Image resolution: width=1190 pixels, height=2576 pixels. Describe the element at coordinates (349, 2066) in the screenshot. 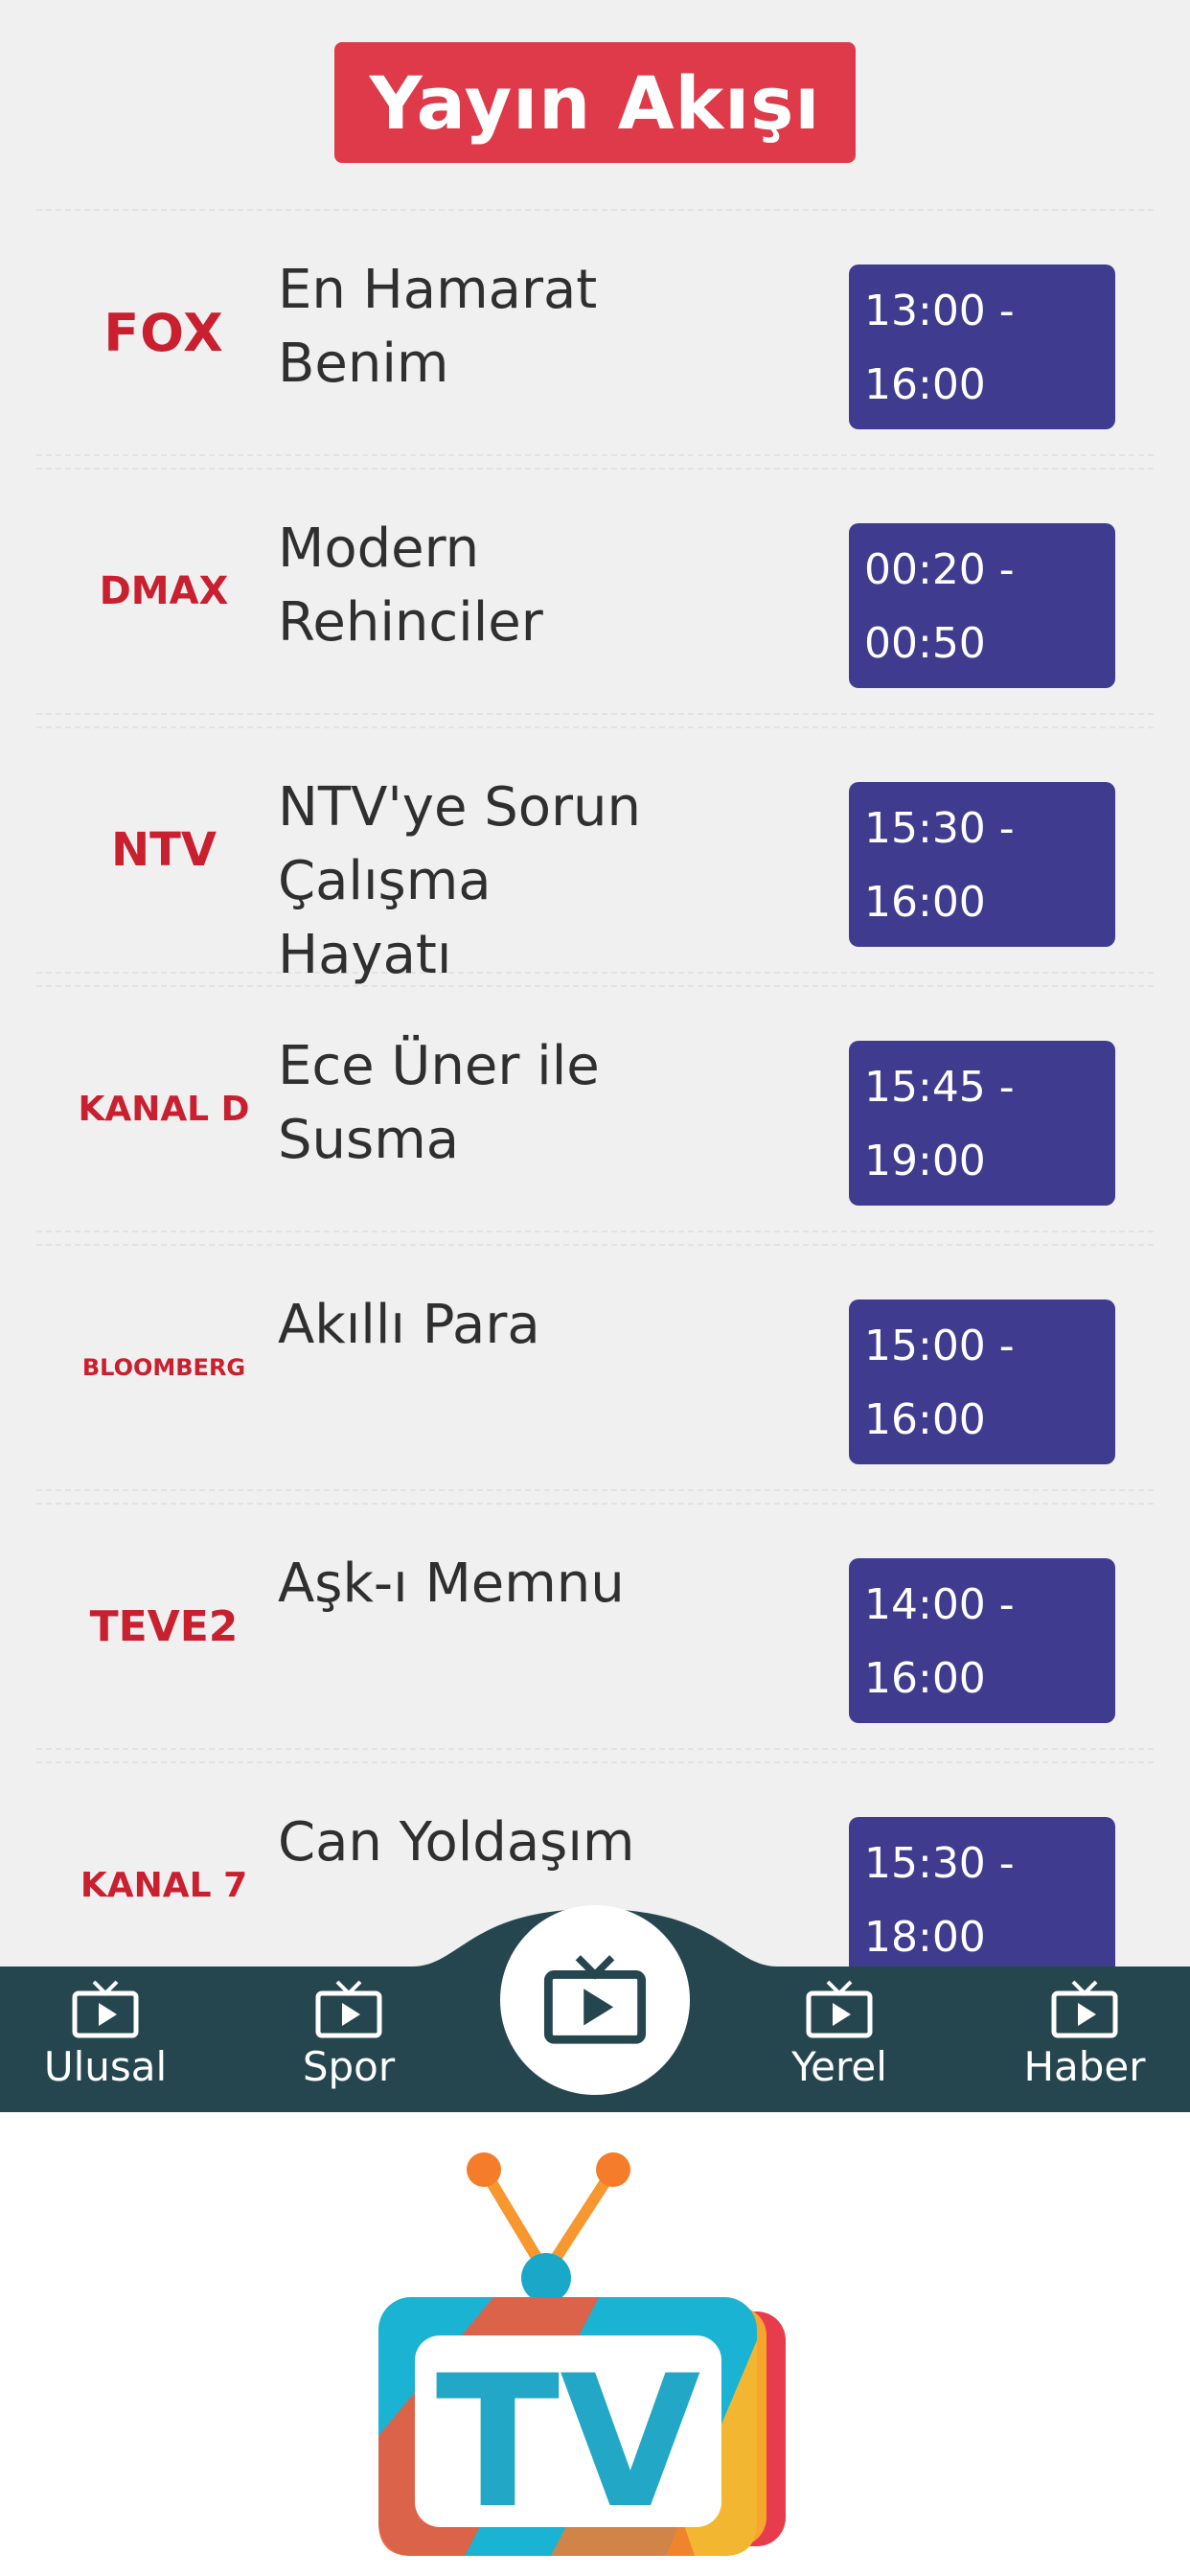

I see `tab-label: Spor` at that location.